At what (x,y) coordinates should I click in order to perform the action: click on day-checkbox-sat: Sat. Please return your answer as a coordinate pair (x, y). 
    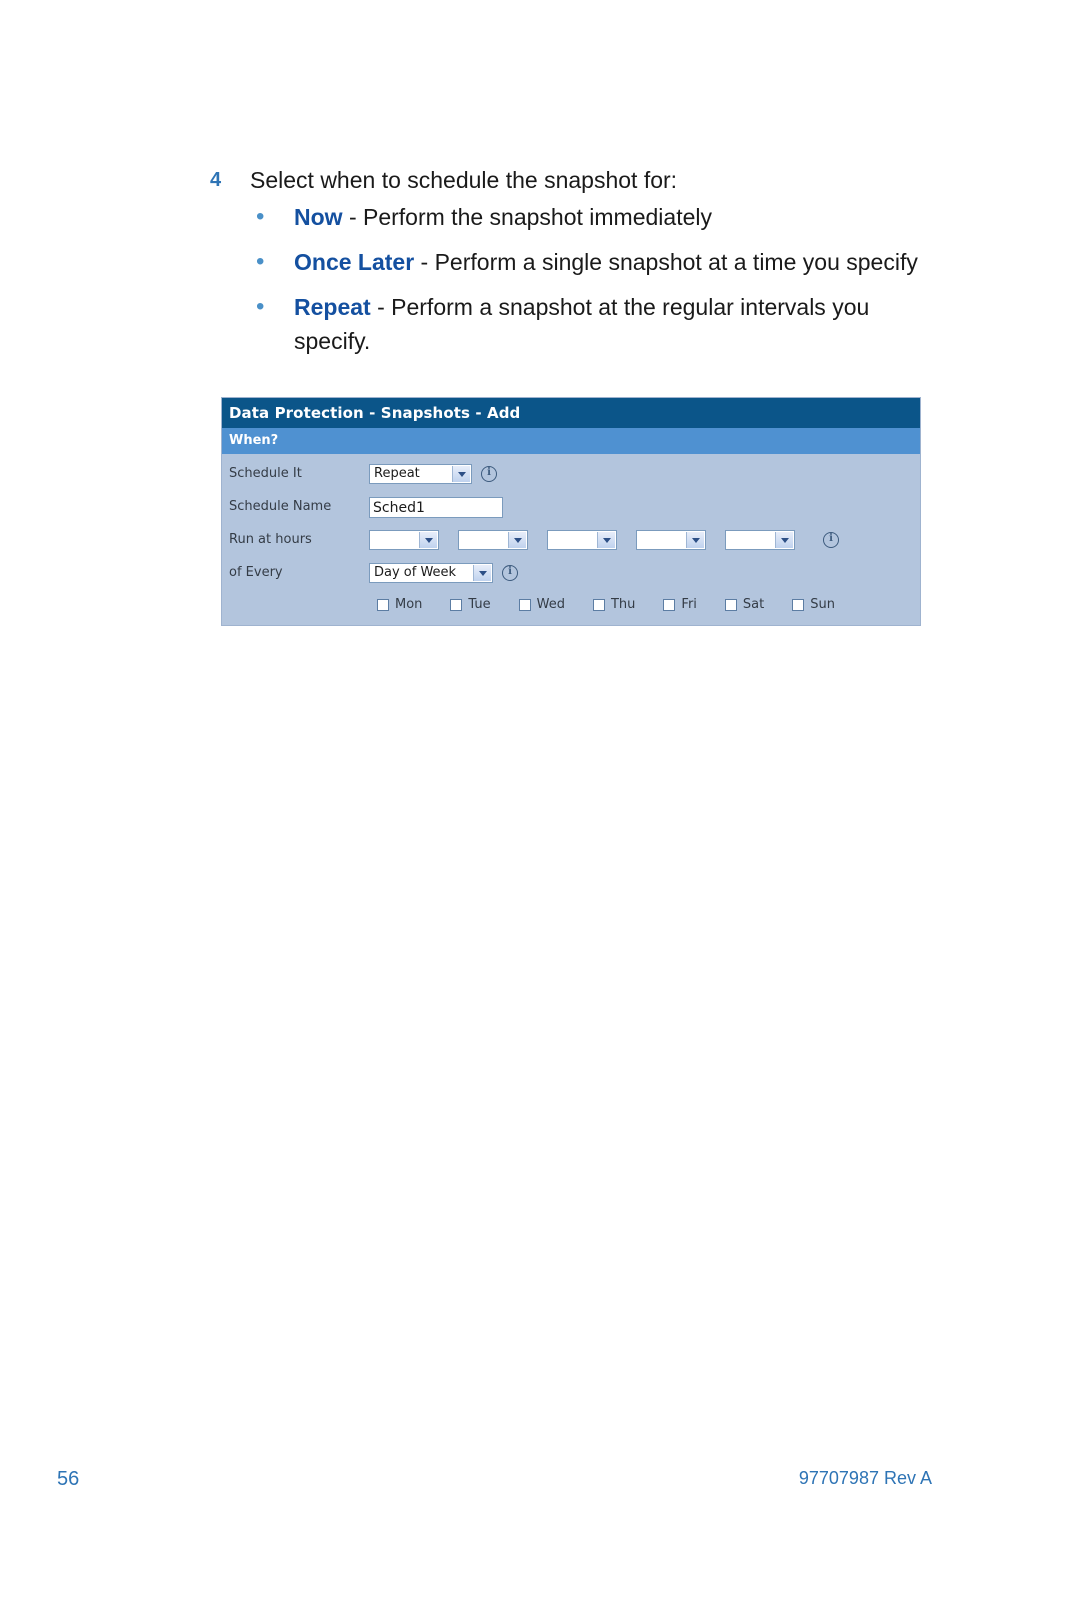
    Looking at the image, I should click on (744, 604).